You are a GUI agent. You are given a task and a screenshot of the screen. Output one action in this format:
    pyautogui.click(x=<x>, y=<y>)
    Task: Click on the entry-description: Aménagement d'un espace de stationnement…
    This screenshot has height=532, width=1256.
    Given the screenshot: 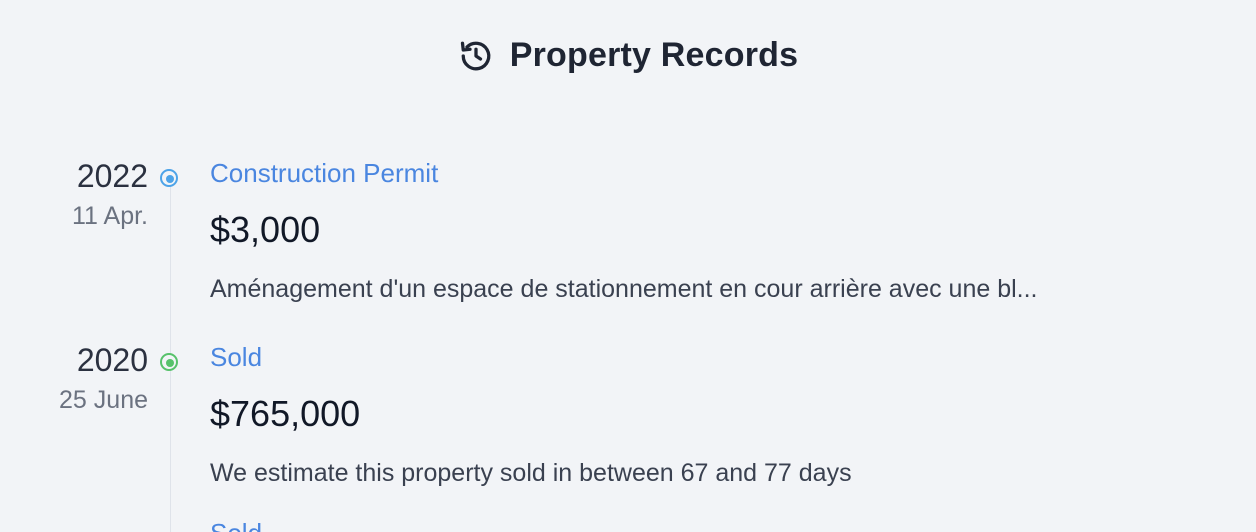 What is the action you would take?
    pyautogui.click(x=624, y=289)
    